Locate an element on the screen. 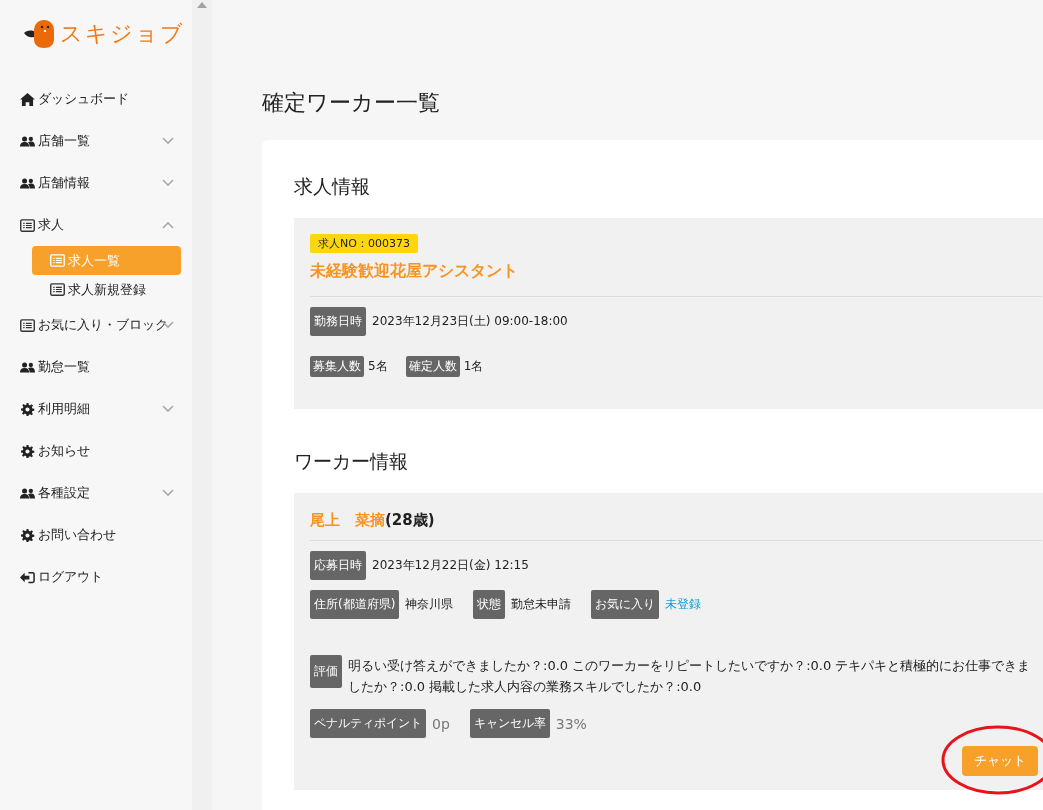  page-title: 確定ワーカー一覧 is located at coordinates (351, 103).